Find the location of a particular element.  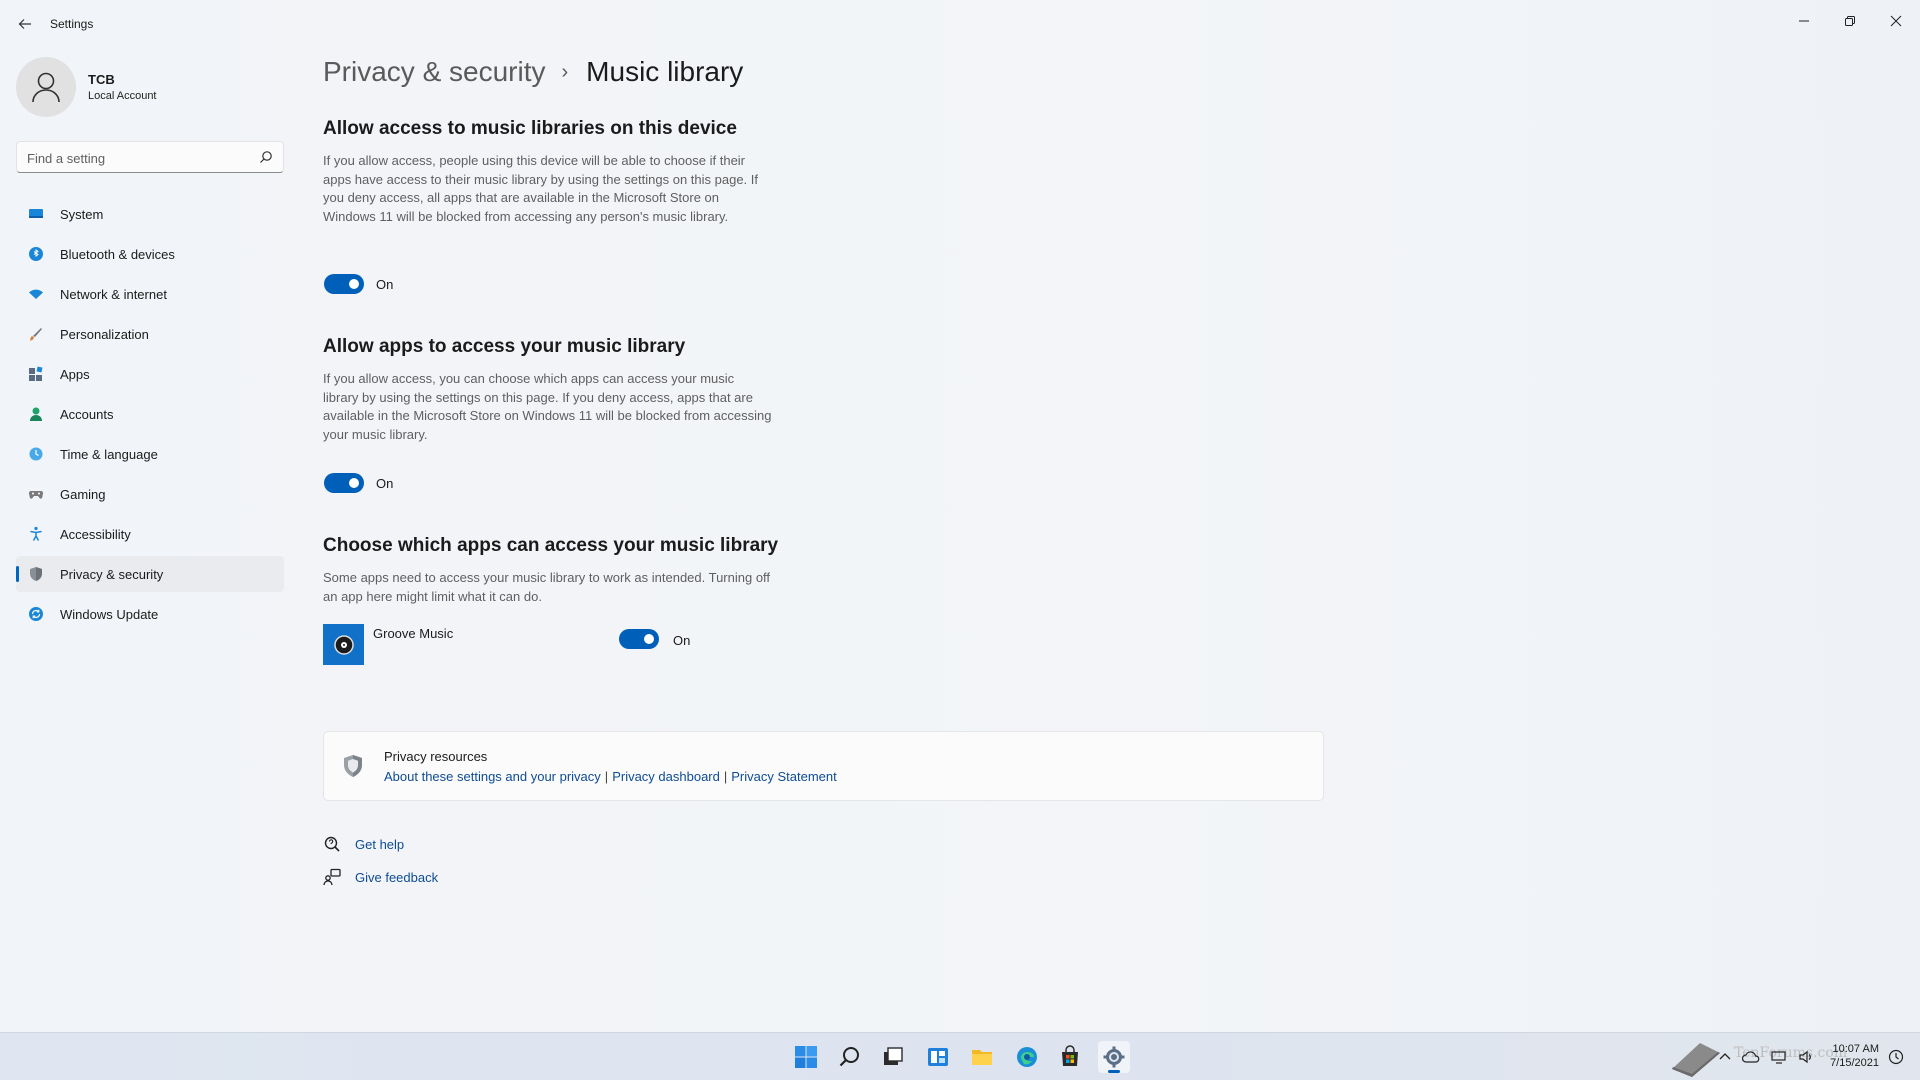

sidebar-item-apps: Apps is located at coordinates (150, 374).